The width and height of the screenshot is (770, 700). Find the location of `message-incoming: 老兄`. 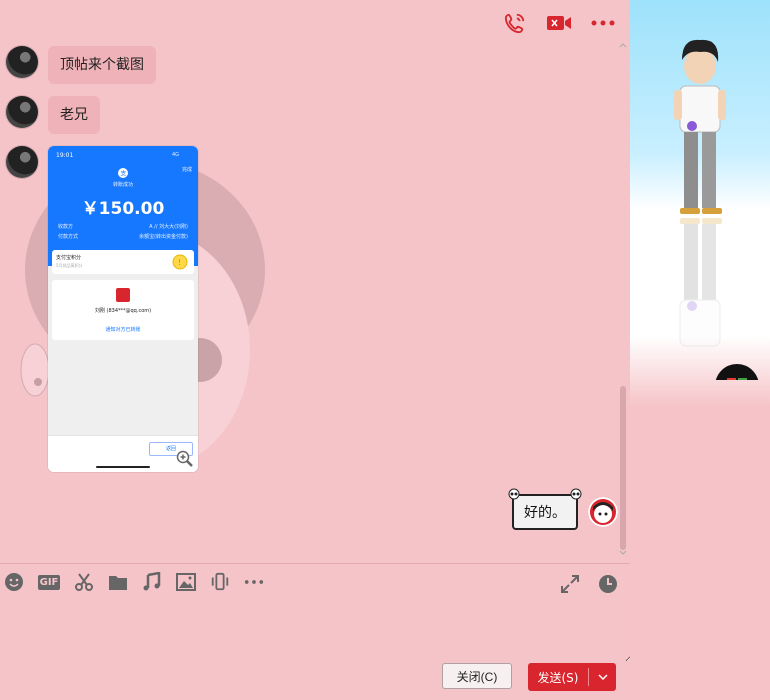

message-incoming: 老兄 is located at coordinates (53, 115).